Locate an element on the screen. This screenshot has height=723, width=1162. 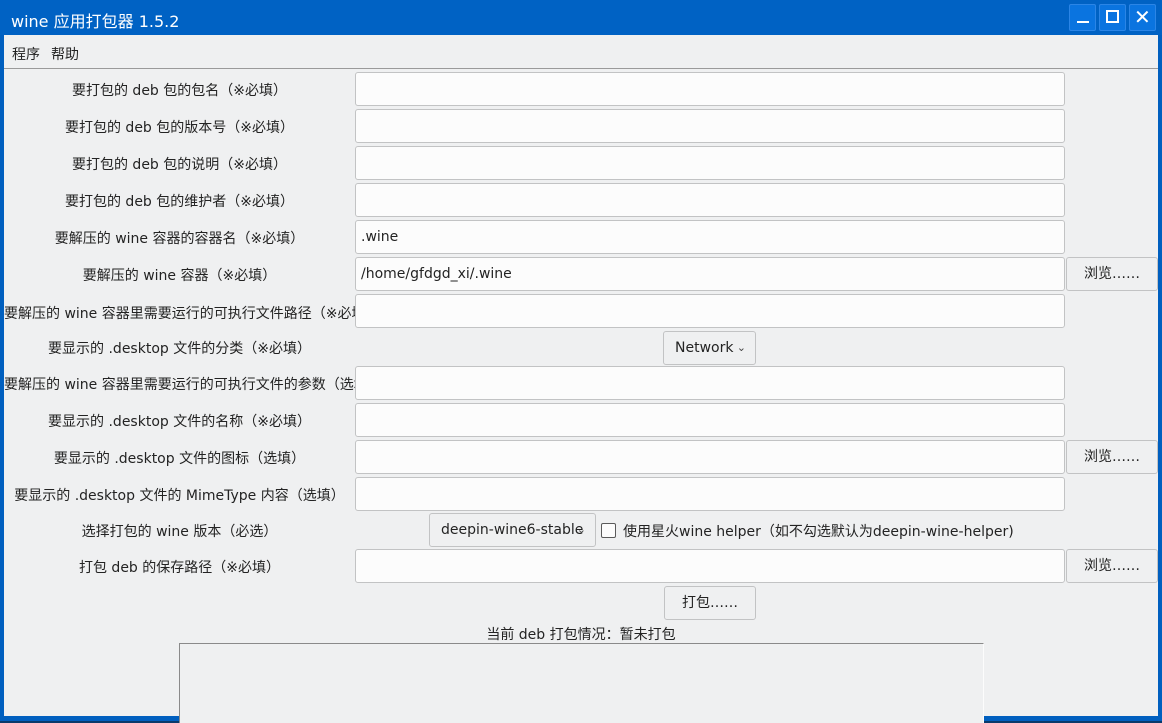
category-select: Network ⌄ is located at coordinates (709, 348).